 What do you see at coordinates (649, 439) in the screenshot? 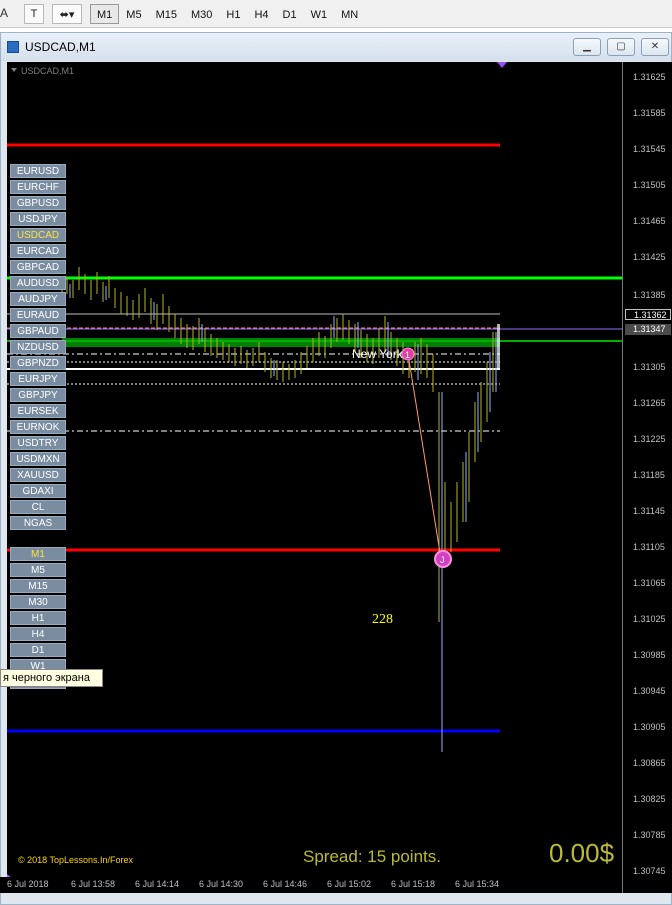
I see `price-label: 1.31225` at bounding box center [649, 439].